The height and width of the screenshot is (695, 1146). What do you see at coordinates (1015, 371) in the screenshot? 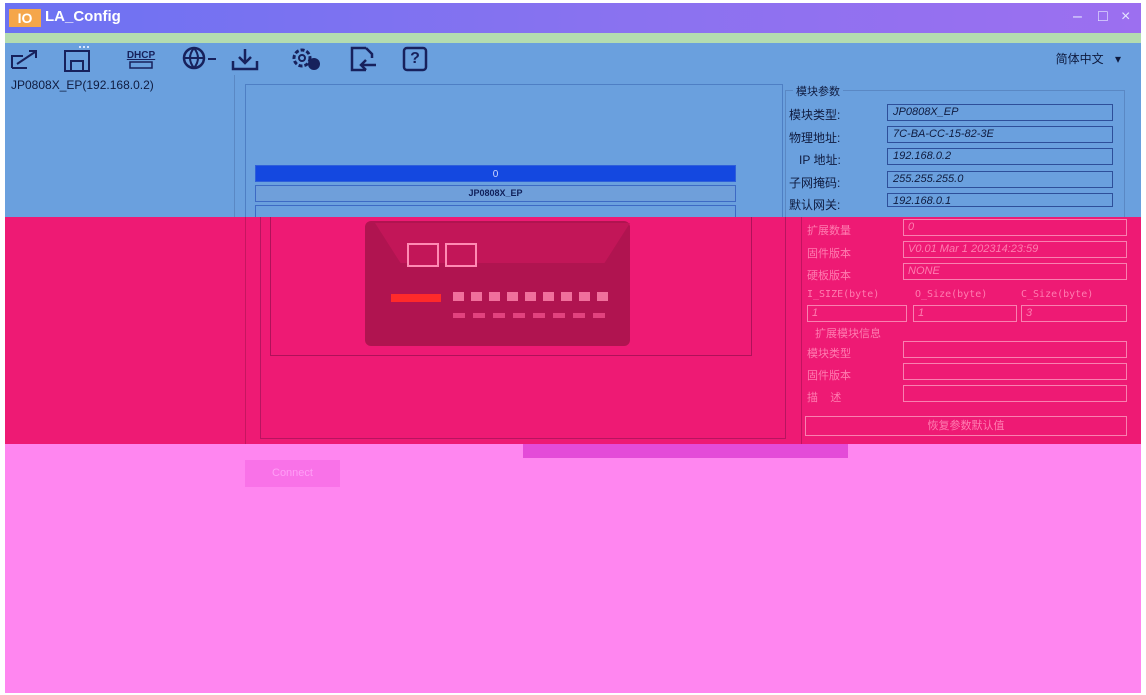
I see `ext-firmware-field` at bounding box center [1015, 371].